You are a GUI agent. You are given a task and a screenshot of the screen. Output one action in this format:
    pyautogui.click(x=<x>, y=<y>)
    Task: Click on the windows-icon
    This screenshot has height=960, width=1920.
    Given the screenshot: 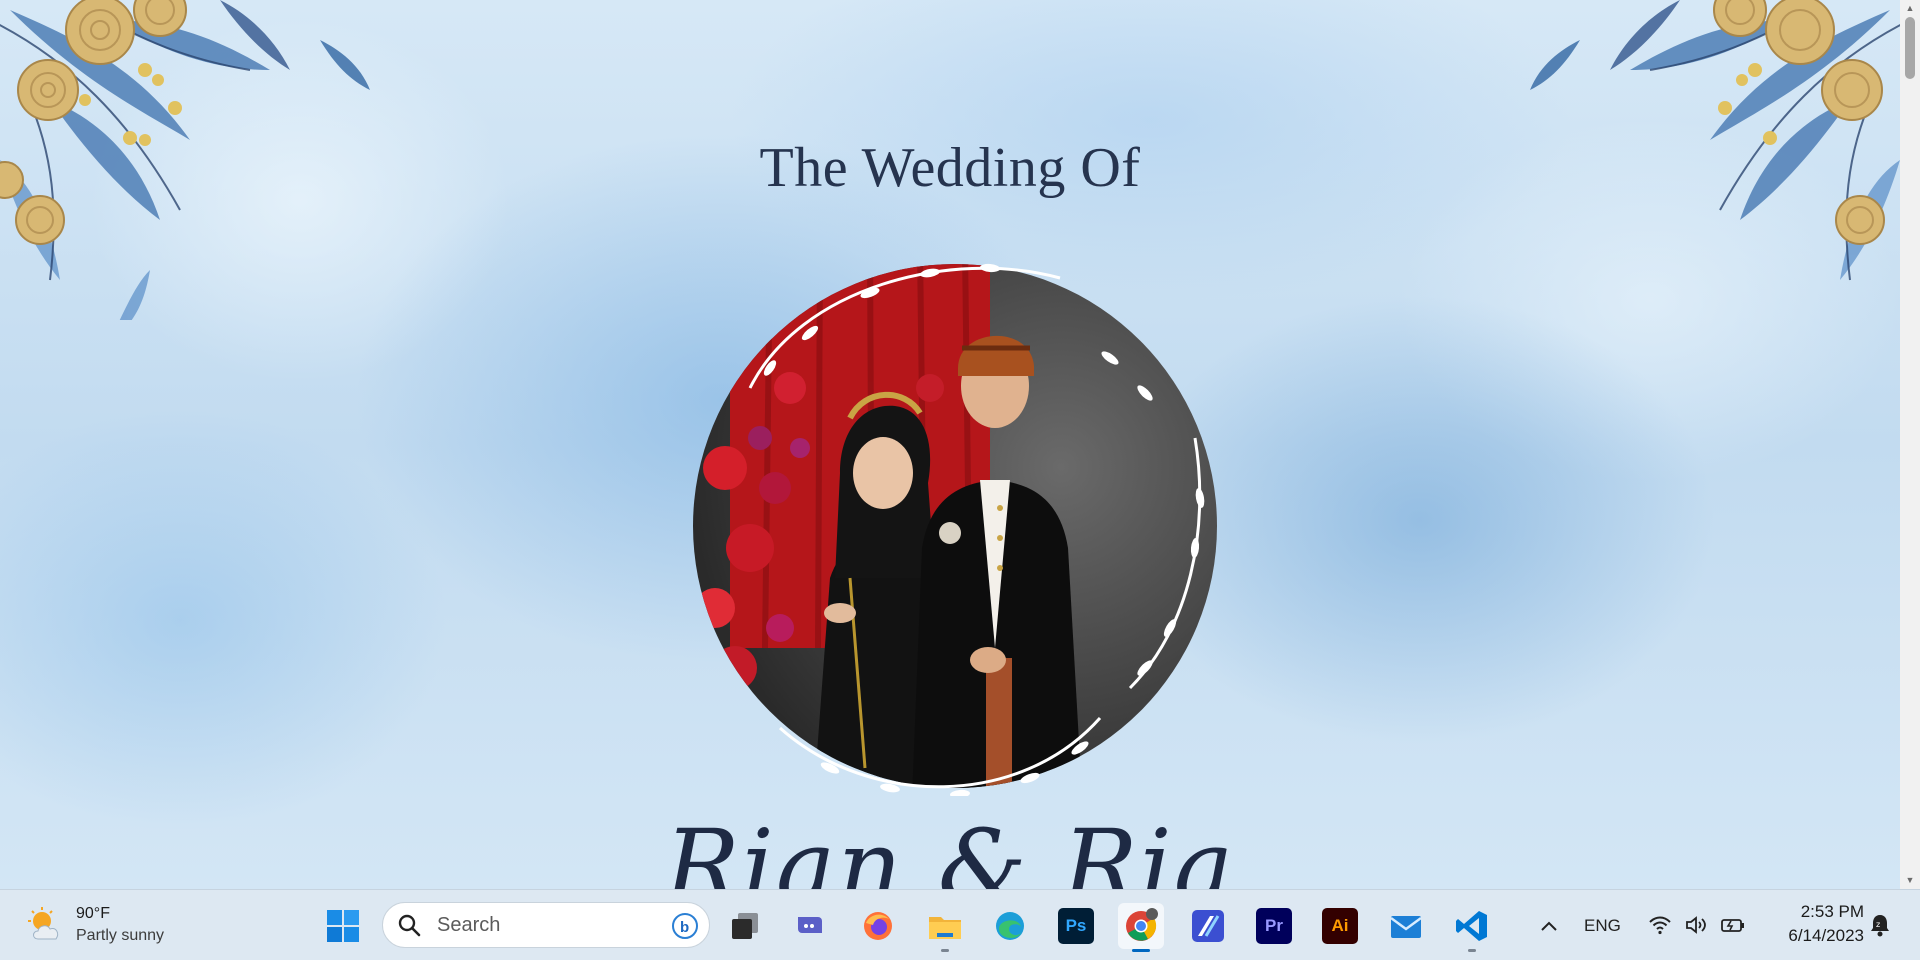 What is the action you would take?
    pyautogui.click(x=343, y=926)
    